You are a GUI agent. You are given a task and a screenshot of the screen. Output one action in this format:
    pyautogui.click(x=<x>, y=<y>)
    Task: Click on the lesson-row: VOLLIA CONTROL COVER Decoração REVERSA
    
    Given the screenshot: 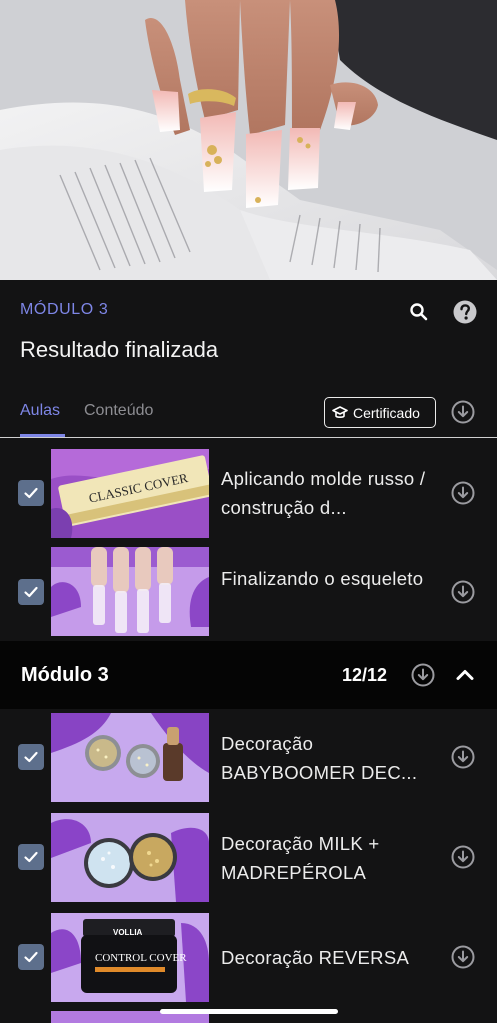 What is the action you would take?
    pyautogui.click(x=248, y=961)
    